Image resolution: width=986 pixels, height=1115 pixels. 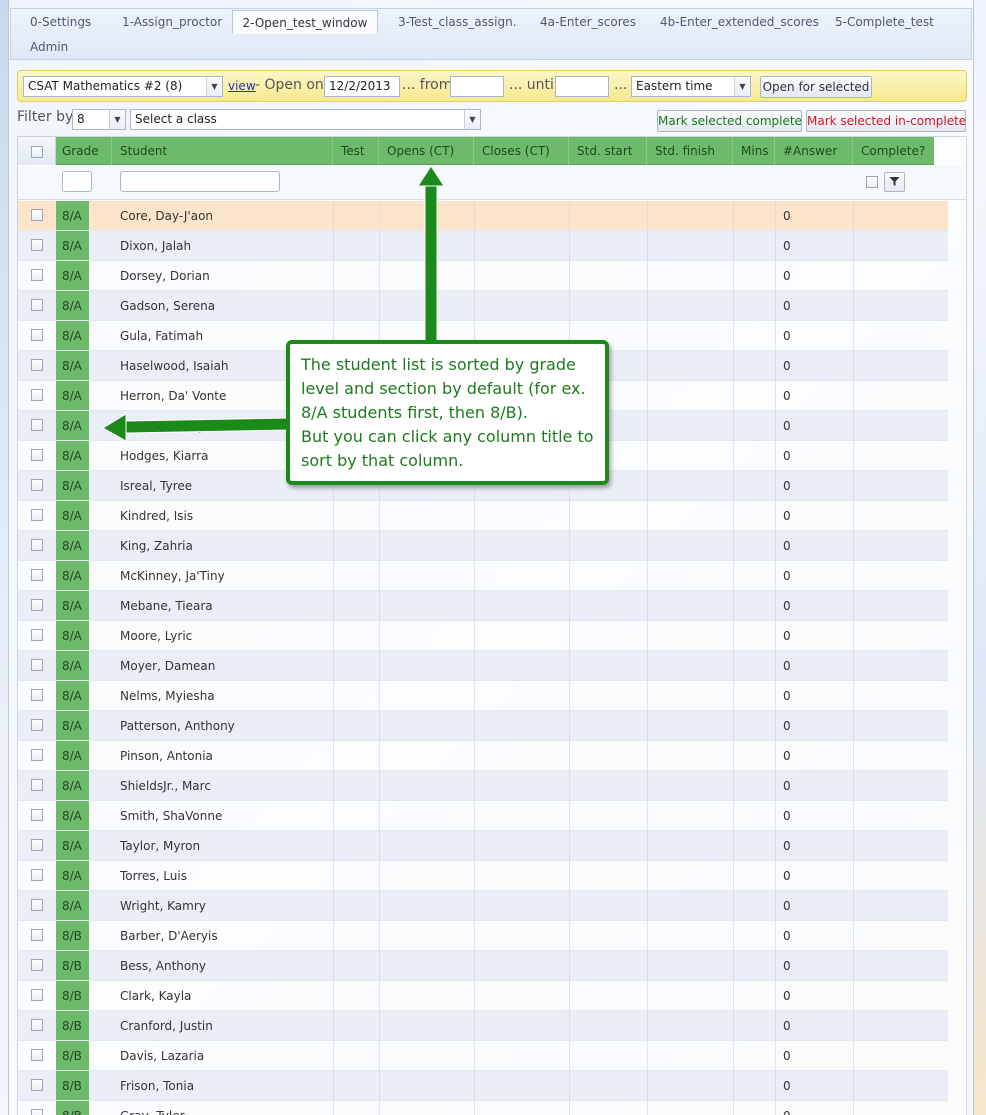 I want to click on table-row: 8/A Kindred, Isis 0, so click(x=483, y=516).